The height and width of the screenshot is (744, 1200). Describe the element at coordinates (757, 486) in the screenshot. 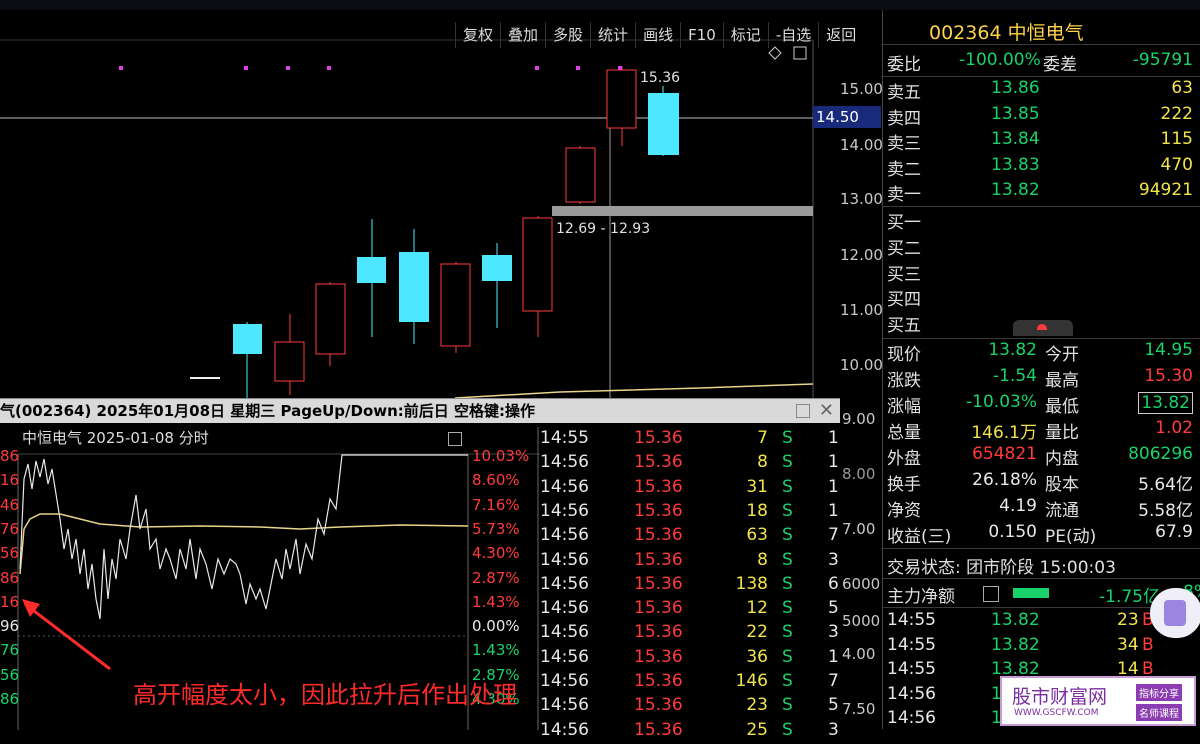

I see `tick-volume: 31` at that location.